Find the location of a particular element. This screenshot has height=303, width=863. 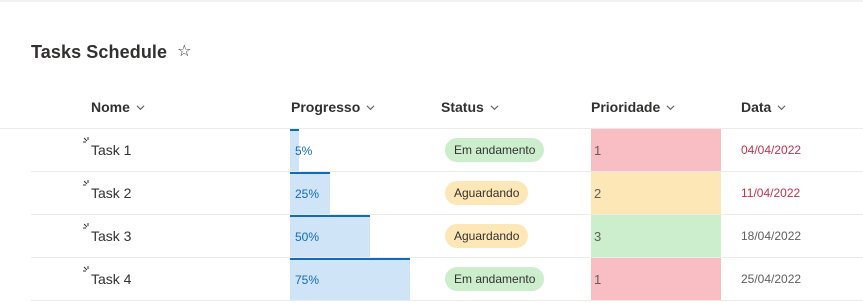

column-header-label: Progresso is located at coordinates (326, 107).